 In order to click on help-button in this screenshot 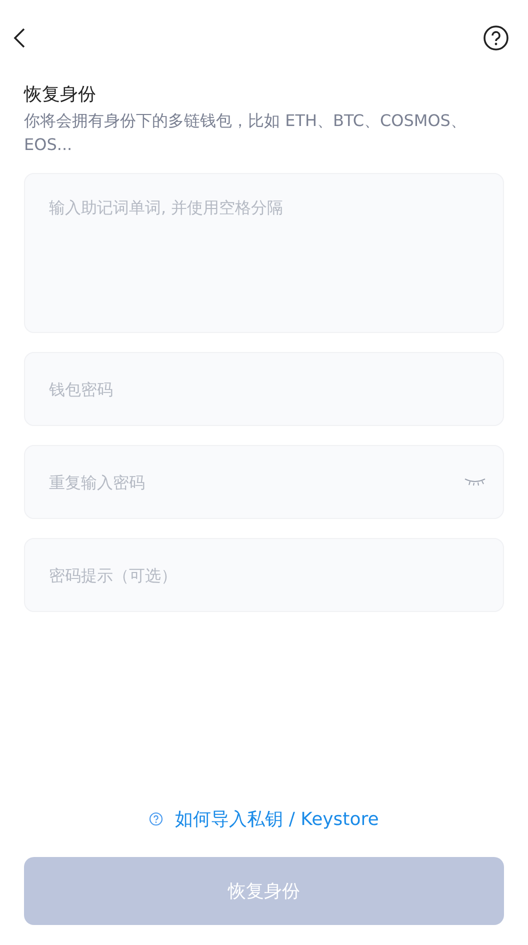, I will do `click(496, 38)`.